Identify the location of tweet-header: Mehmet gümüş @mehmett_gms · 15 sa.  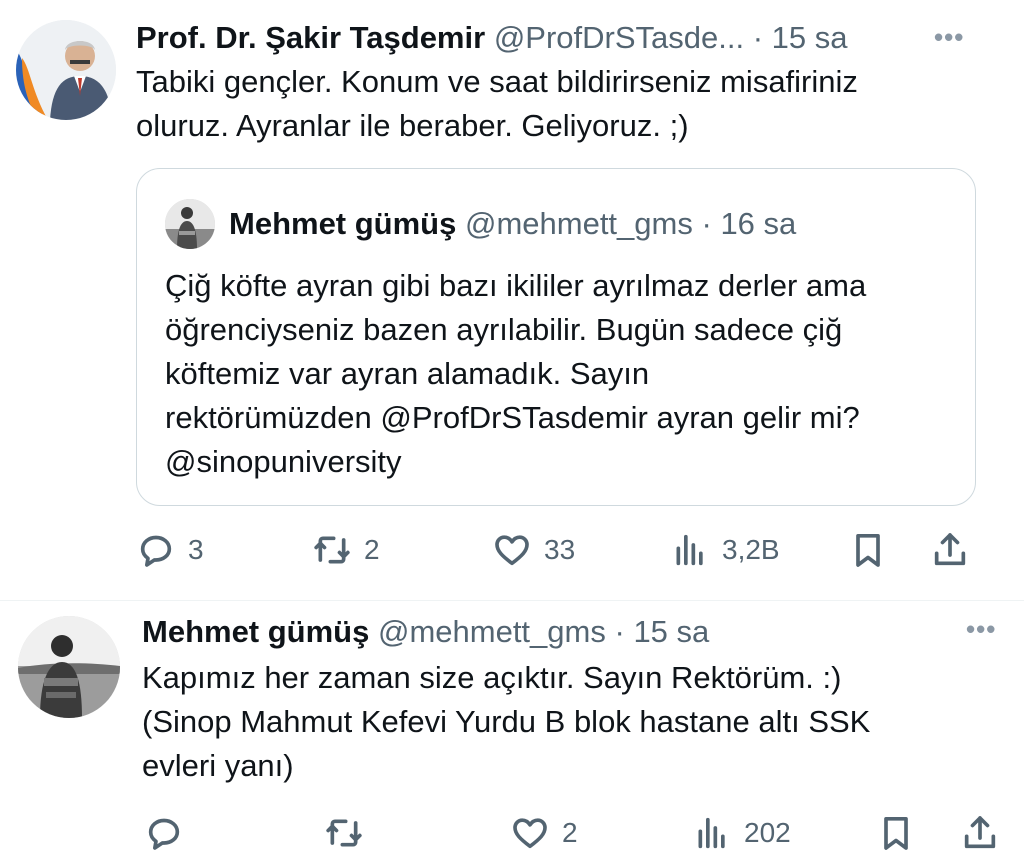
(425, 632).